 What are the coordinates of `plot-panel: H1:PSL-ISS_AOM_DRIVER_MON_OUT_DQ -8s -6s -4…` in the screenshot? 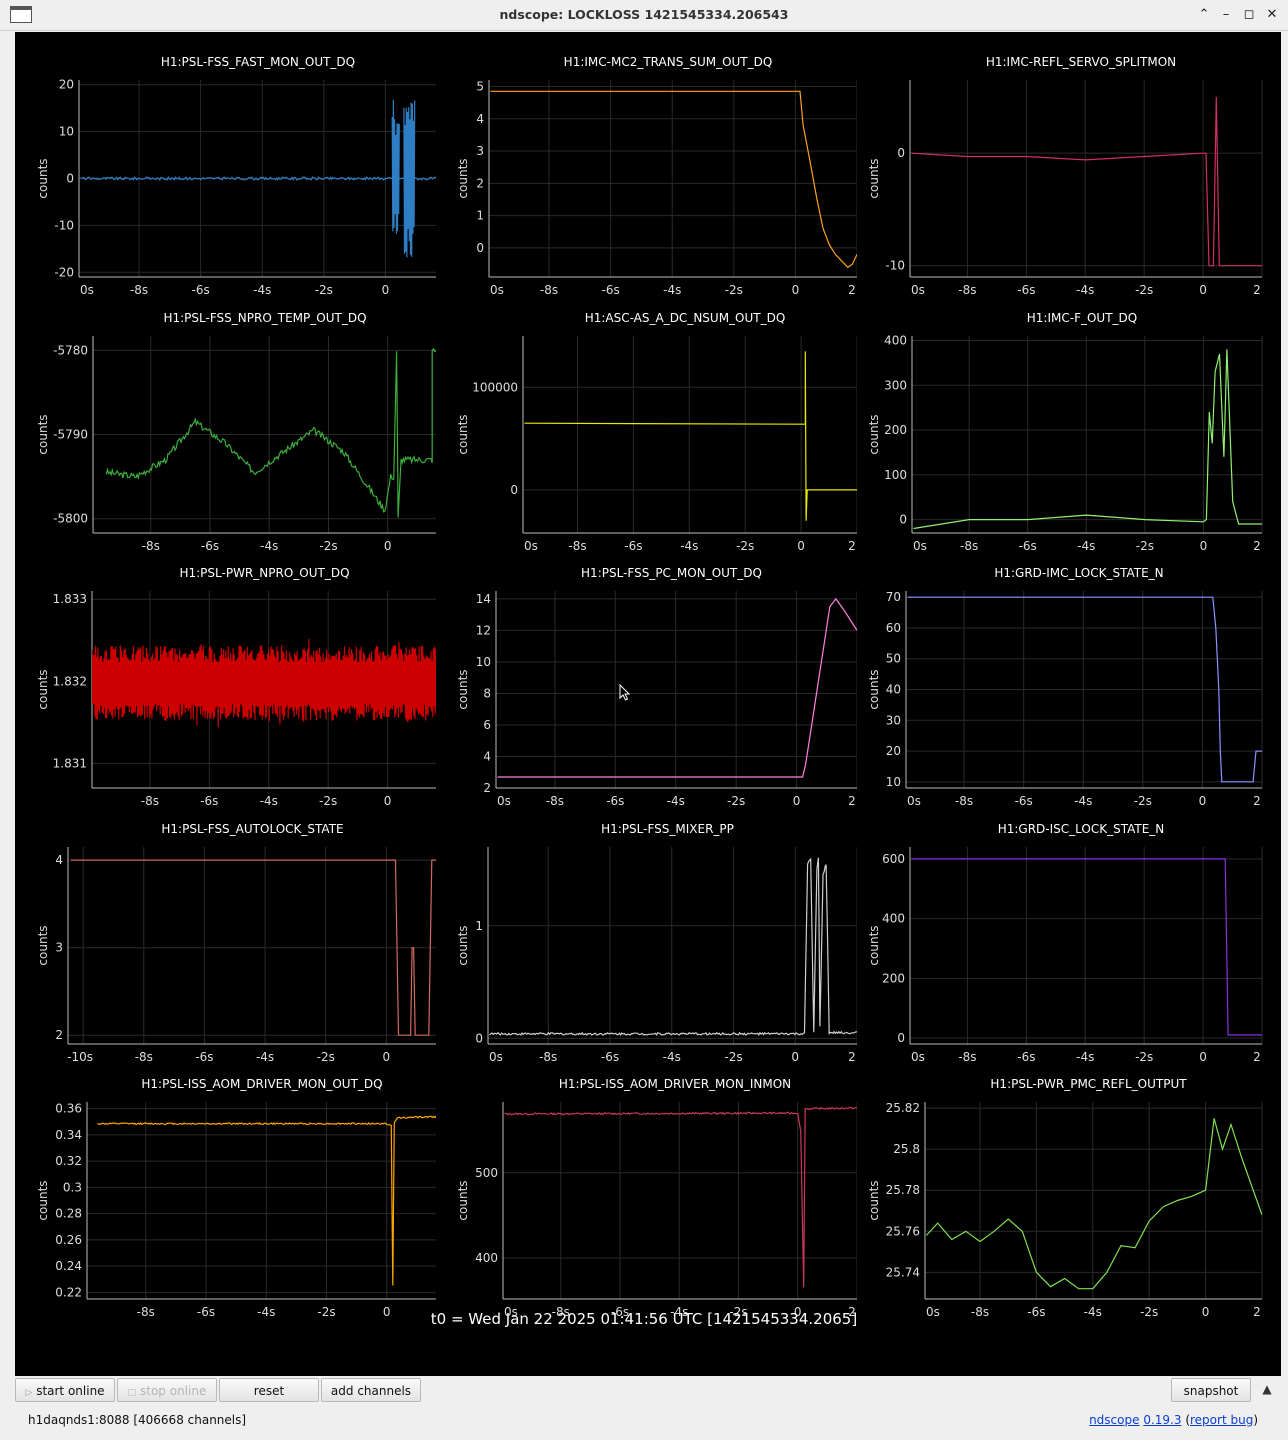 It's located at (225, 1205).